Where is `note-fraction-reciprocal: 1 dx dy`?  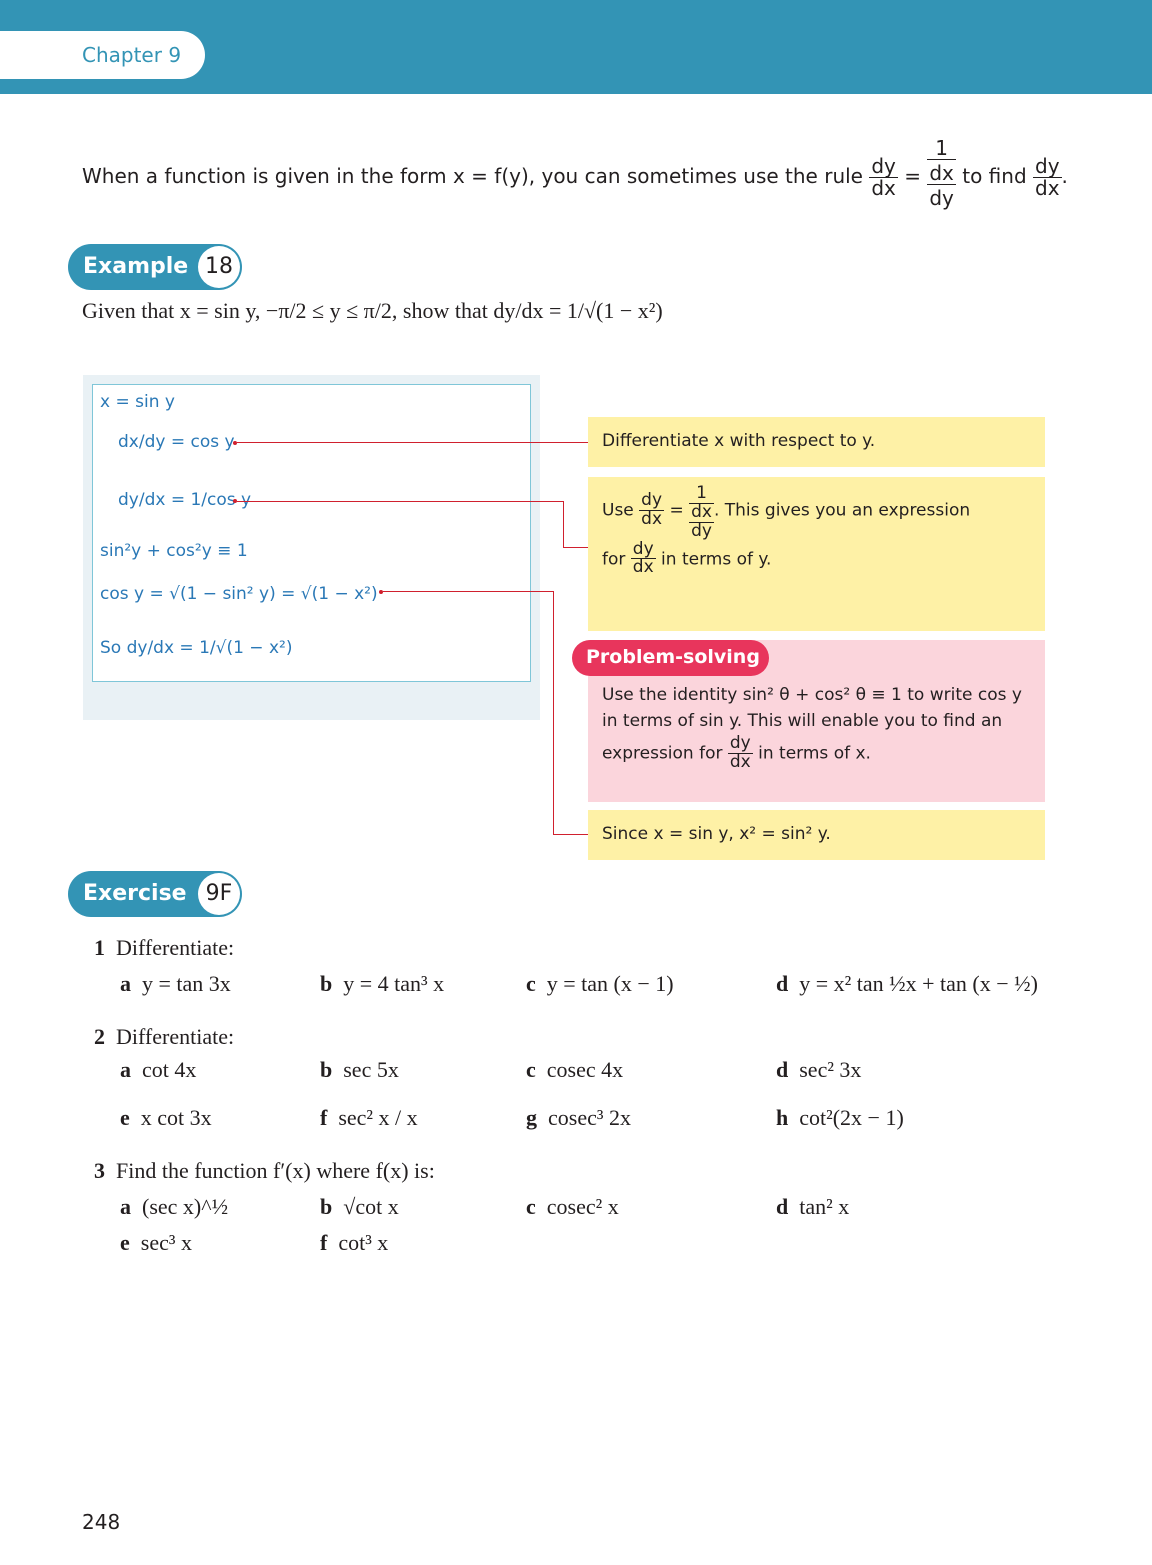 note-fraction-reciprocal: 1 dx dy is located at coordinates (701, 512).